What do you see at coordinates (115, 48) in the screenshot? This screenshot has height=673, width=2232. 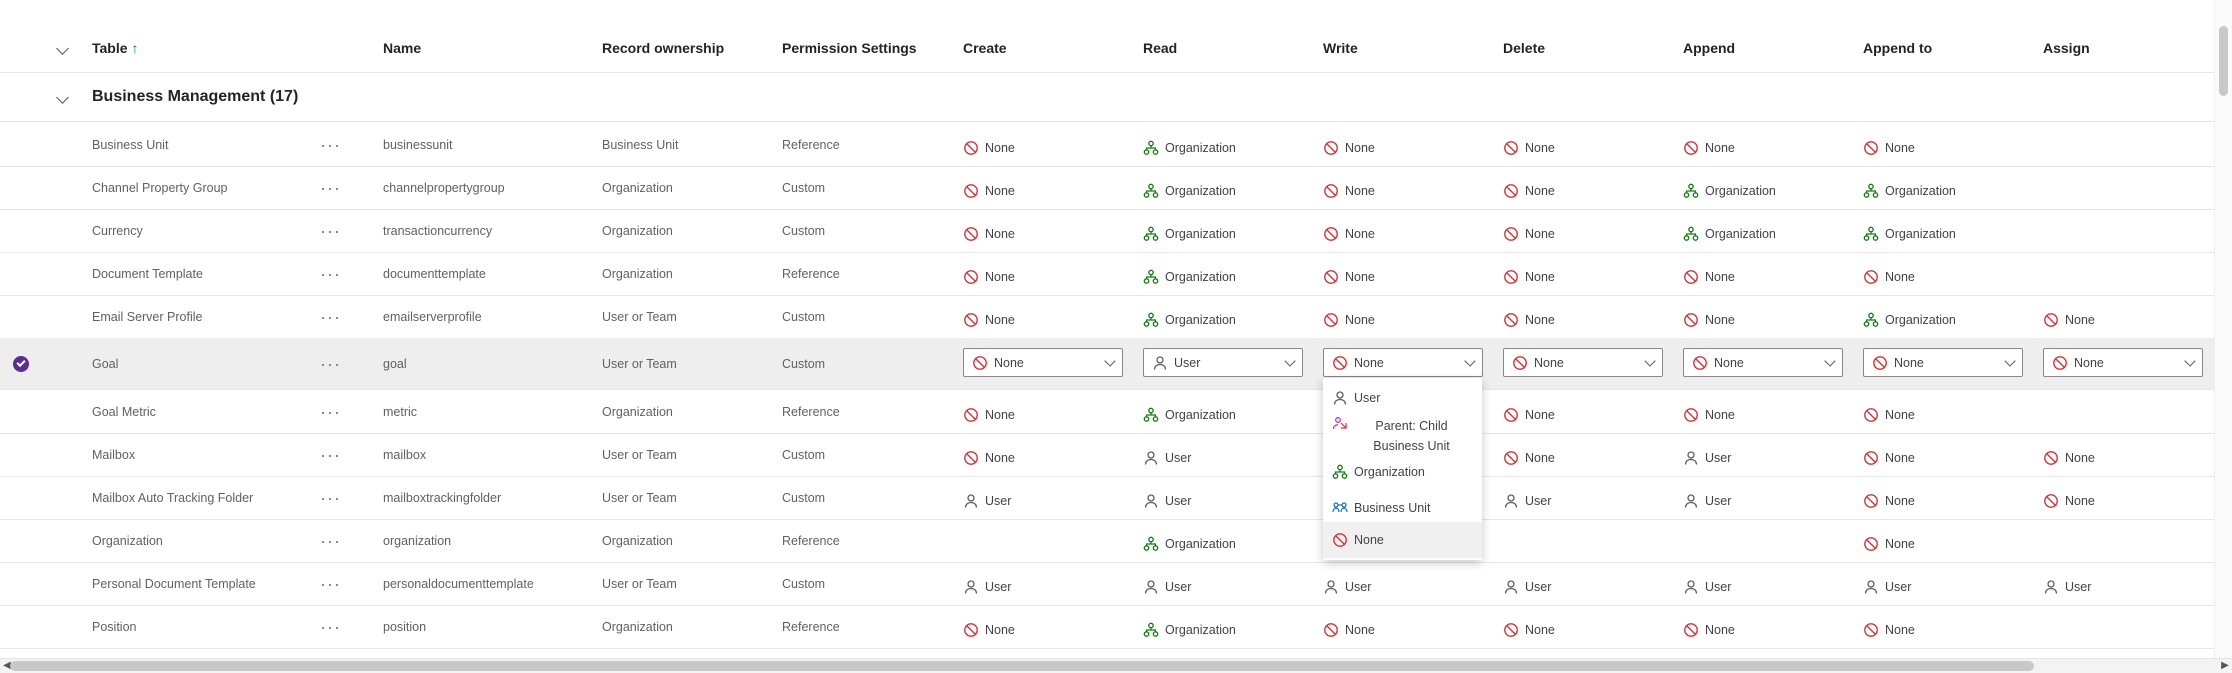 I see `column-header-table: Table ↑` at bounding box center [115, 48].